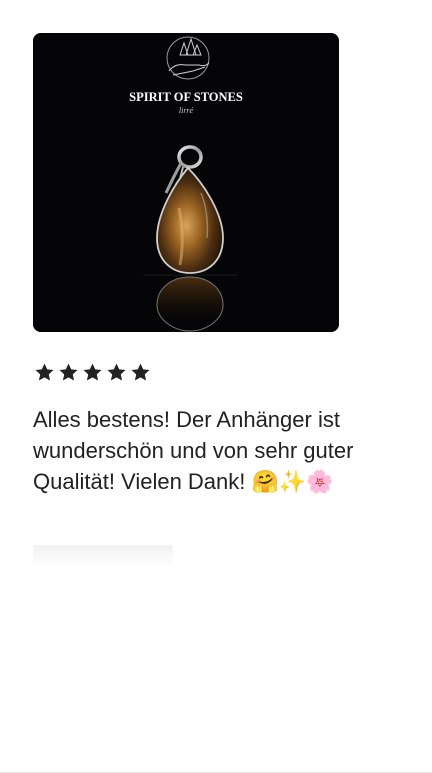  What do you see at coordinates (186, 110) in the screenshot?
I see `brand-sub: lirré` at bounding box center [186, 110].